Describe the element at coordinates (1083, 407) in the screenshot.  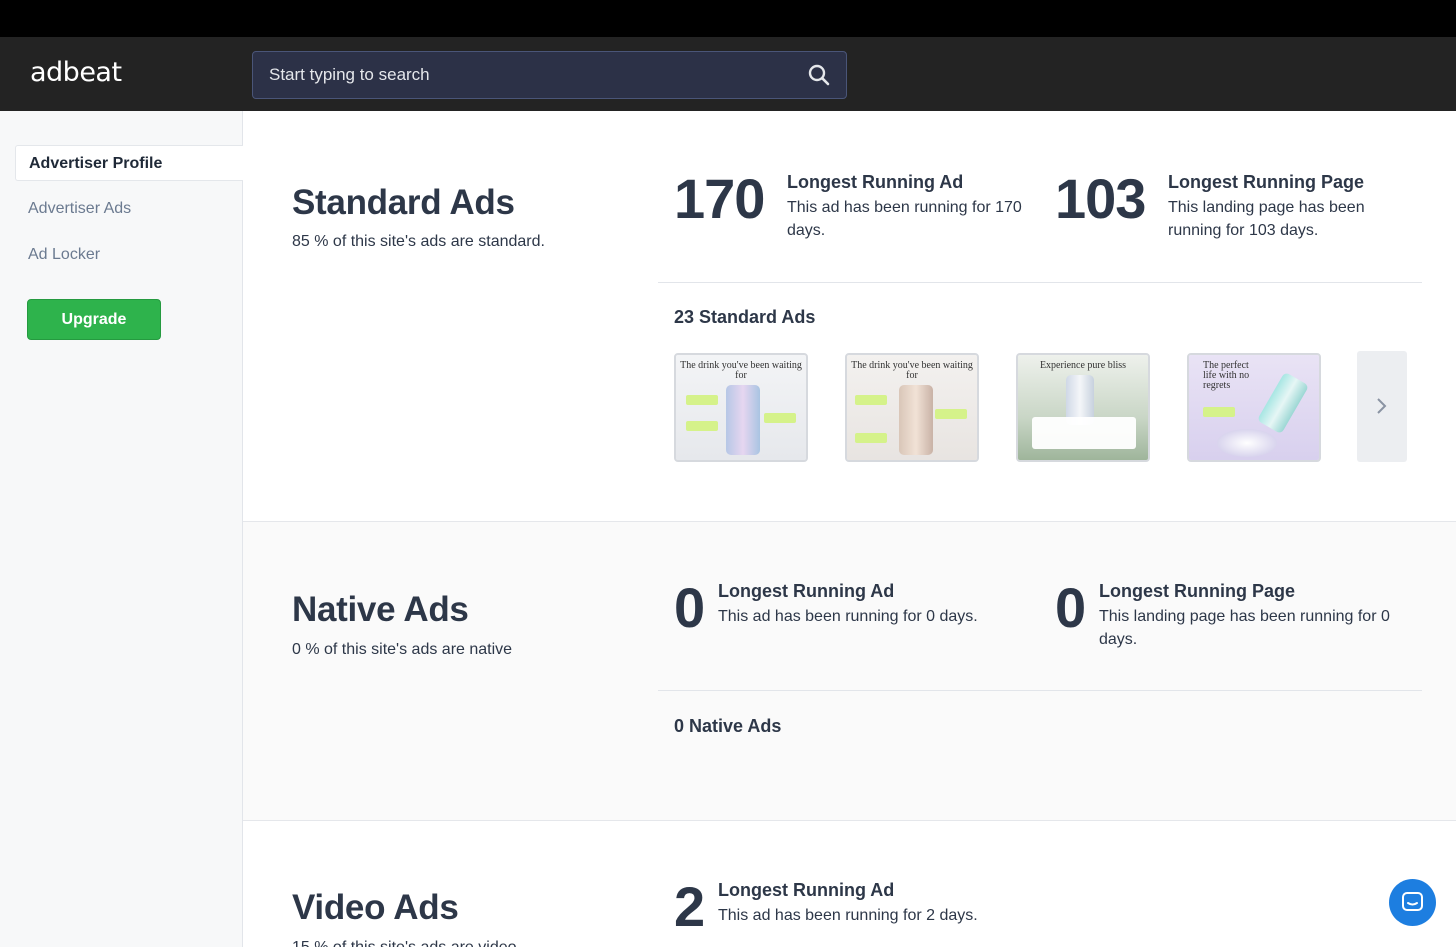
I see `ad-thumbnail: Experience pure bliss` at that location.